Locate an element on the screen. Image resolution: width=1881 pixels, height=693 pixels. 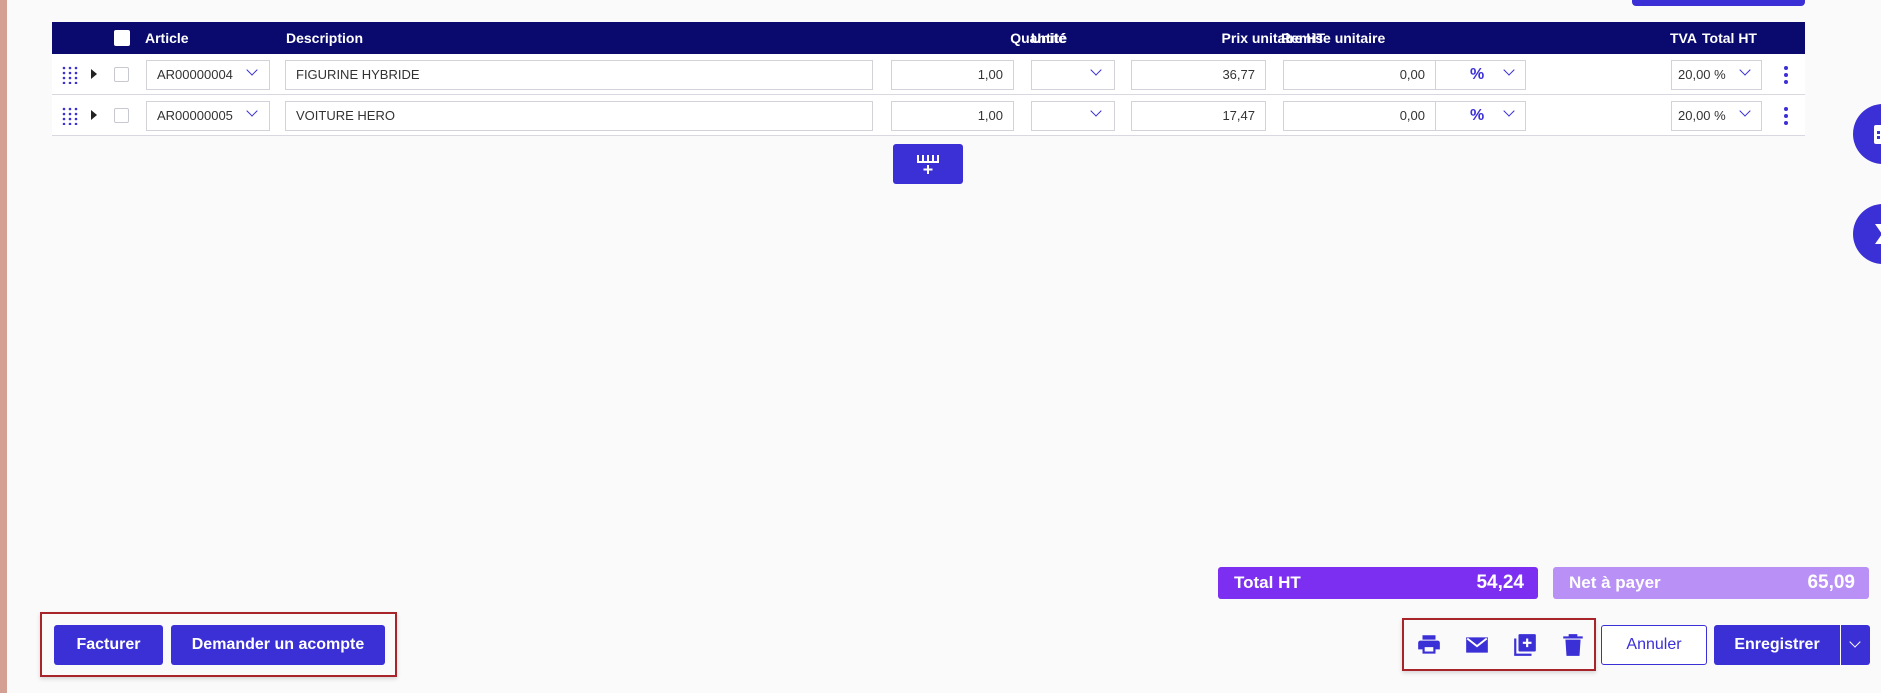
net-to-pay-label: Net à payer is located at coordinates (1615, 582).